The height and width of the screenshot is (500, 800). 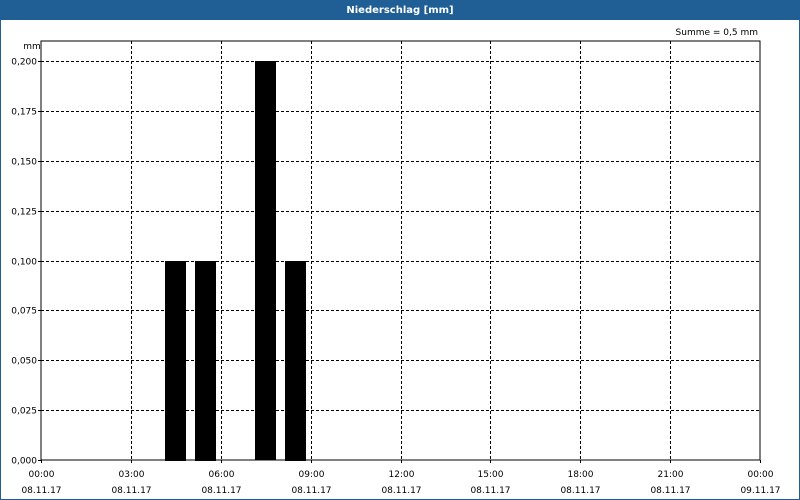 I want to click on x-tick-time-label: 09:00, so click(x=312, y=475).